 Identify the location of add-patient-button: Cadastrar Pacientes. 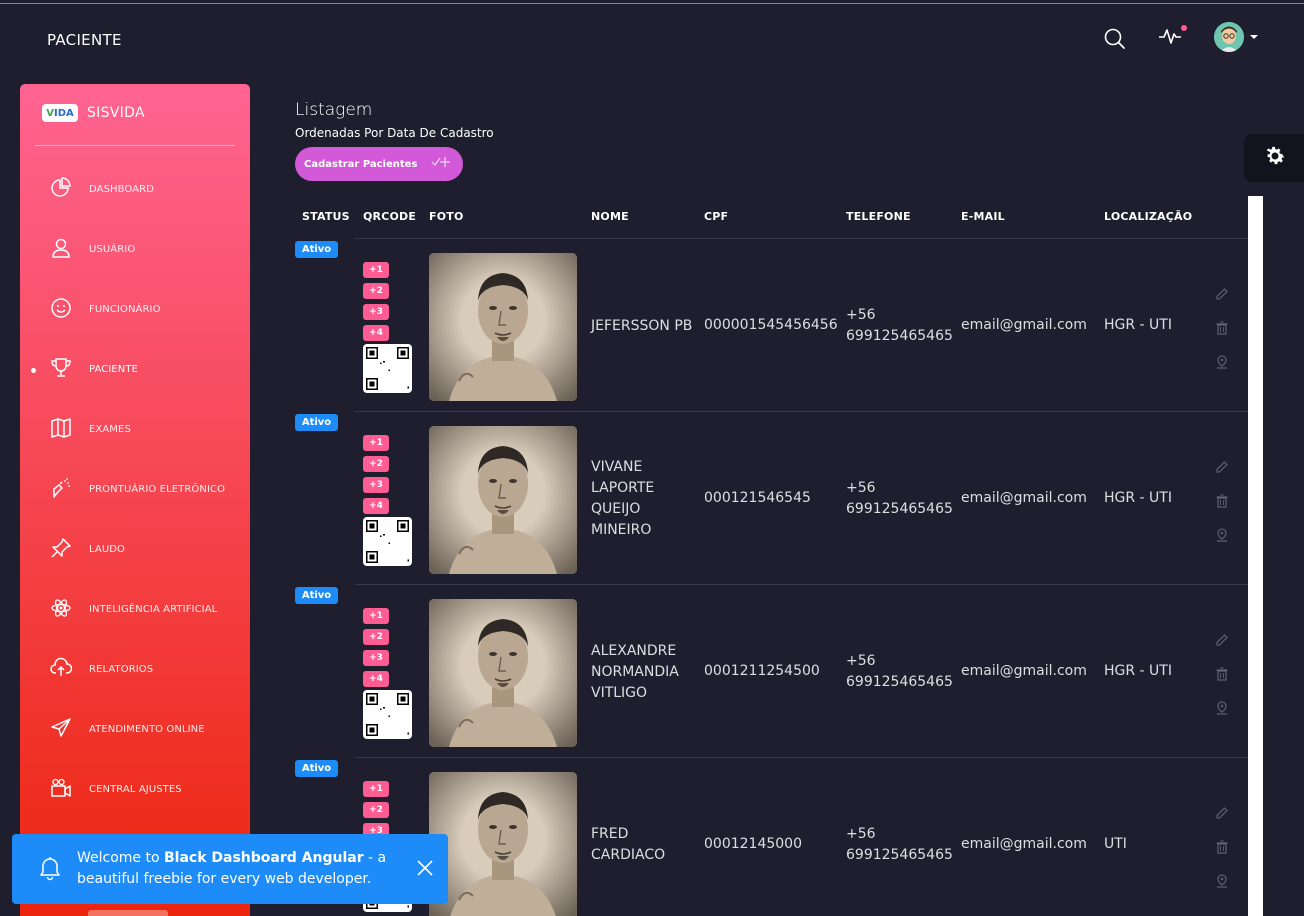
(379, 164).